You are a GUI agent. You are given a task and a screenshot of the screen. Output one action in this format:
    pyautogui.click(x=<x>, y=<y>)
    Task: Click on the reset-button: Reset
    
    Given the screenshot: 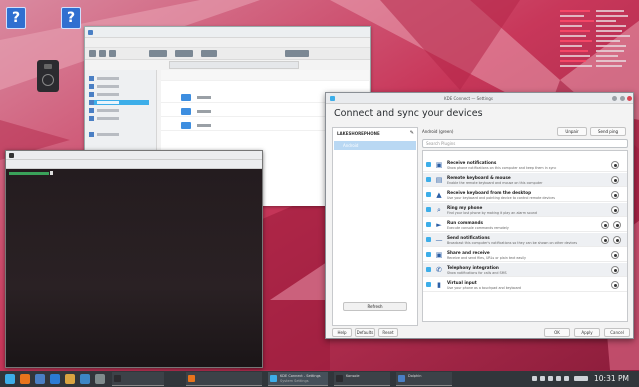 What is the action you would take?
    pyautogui.click(x=388, y=332)
    